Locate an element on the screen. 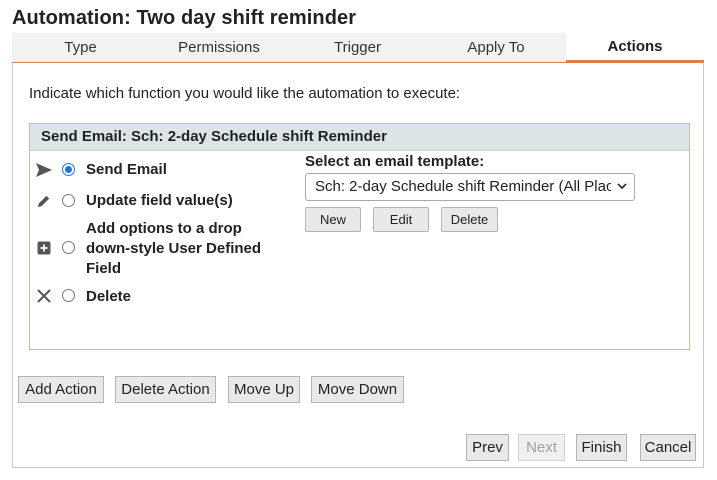 The width and height of the screenshot is (717, 480). radio-send-email is located at coordinates (68, 169).